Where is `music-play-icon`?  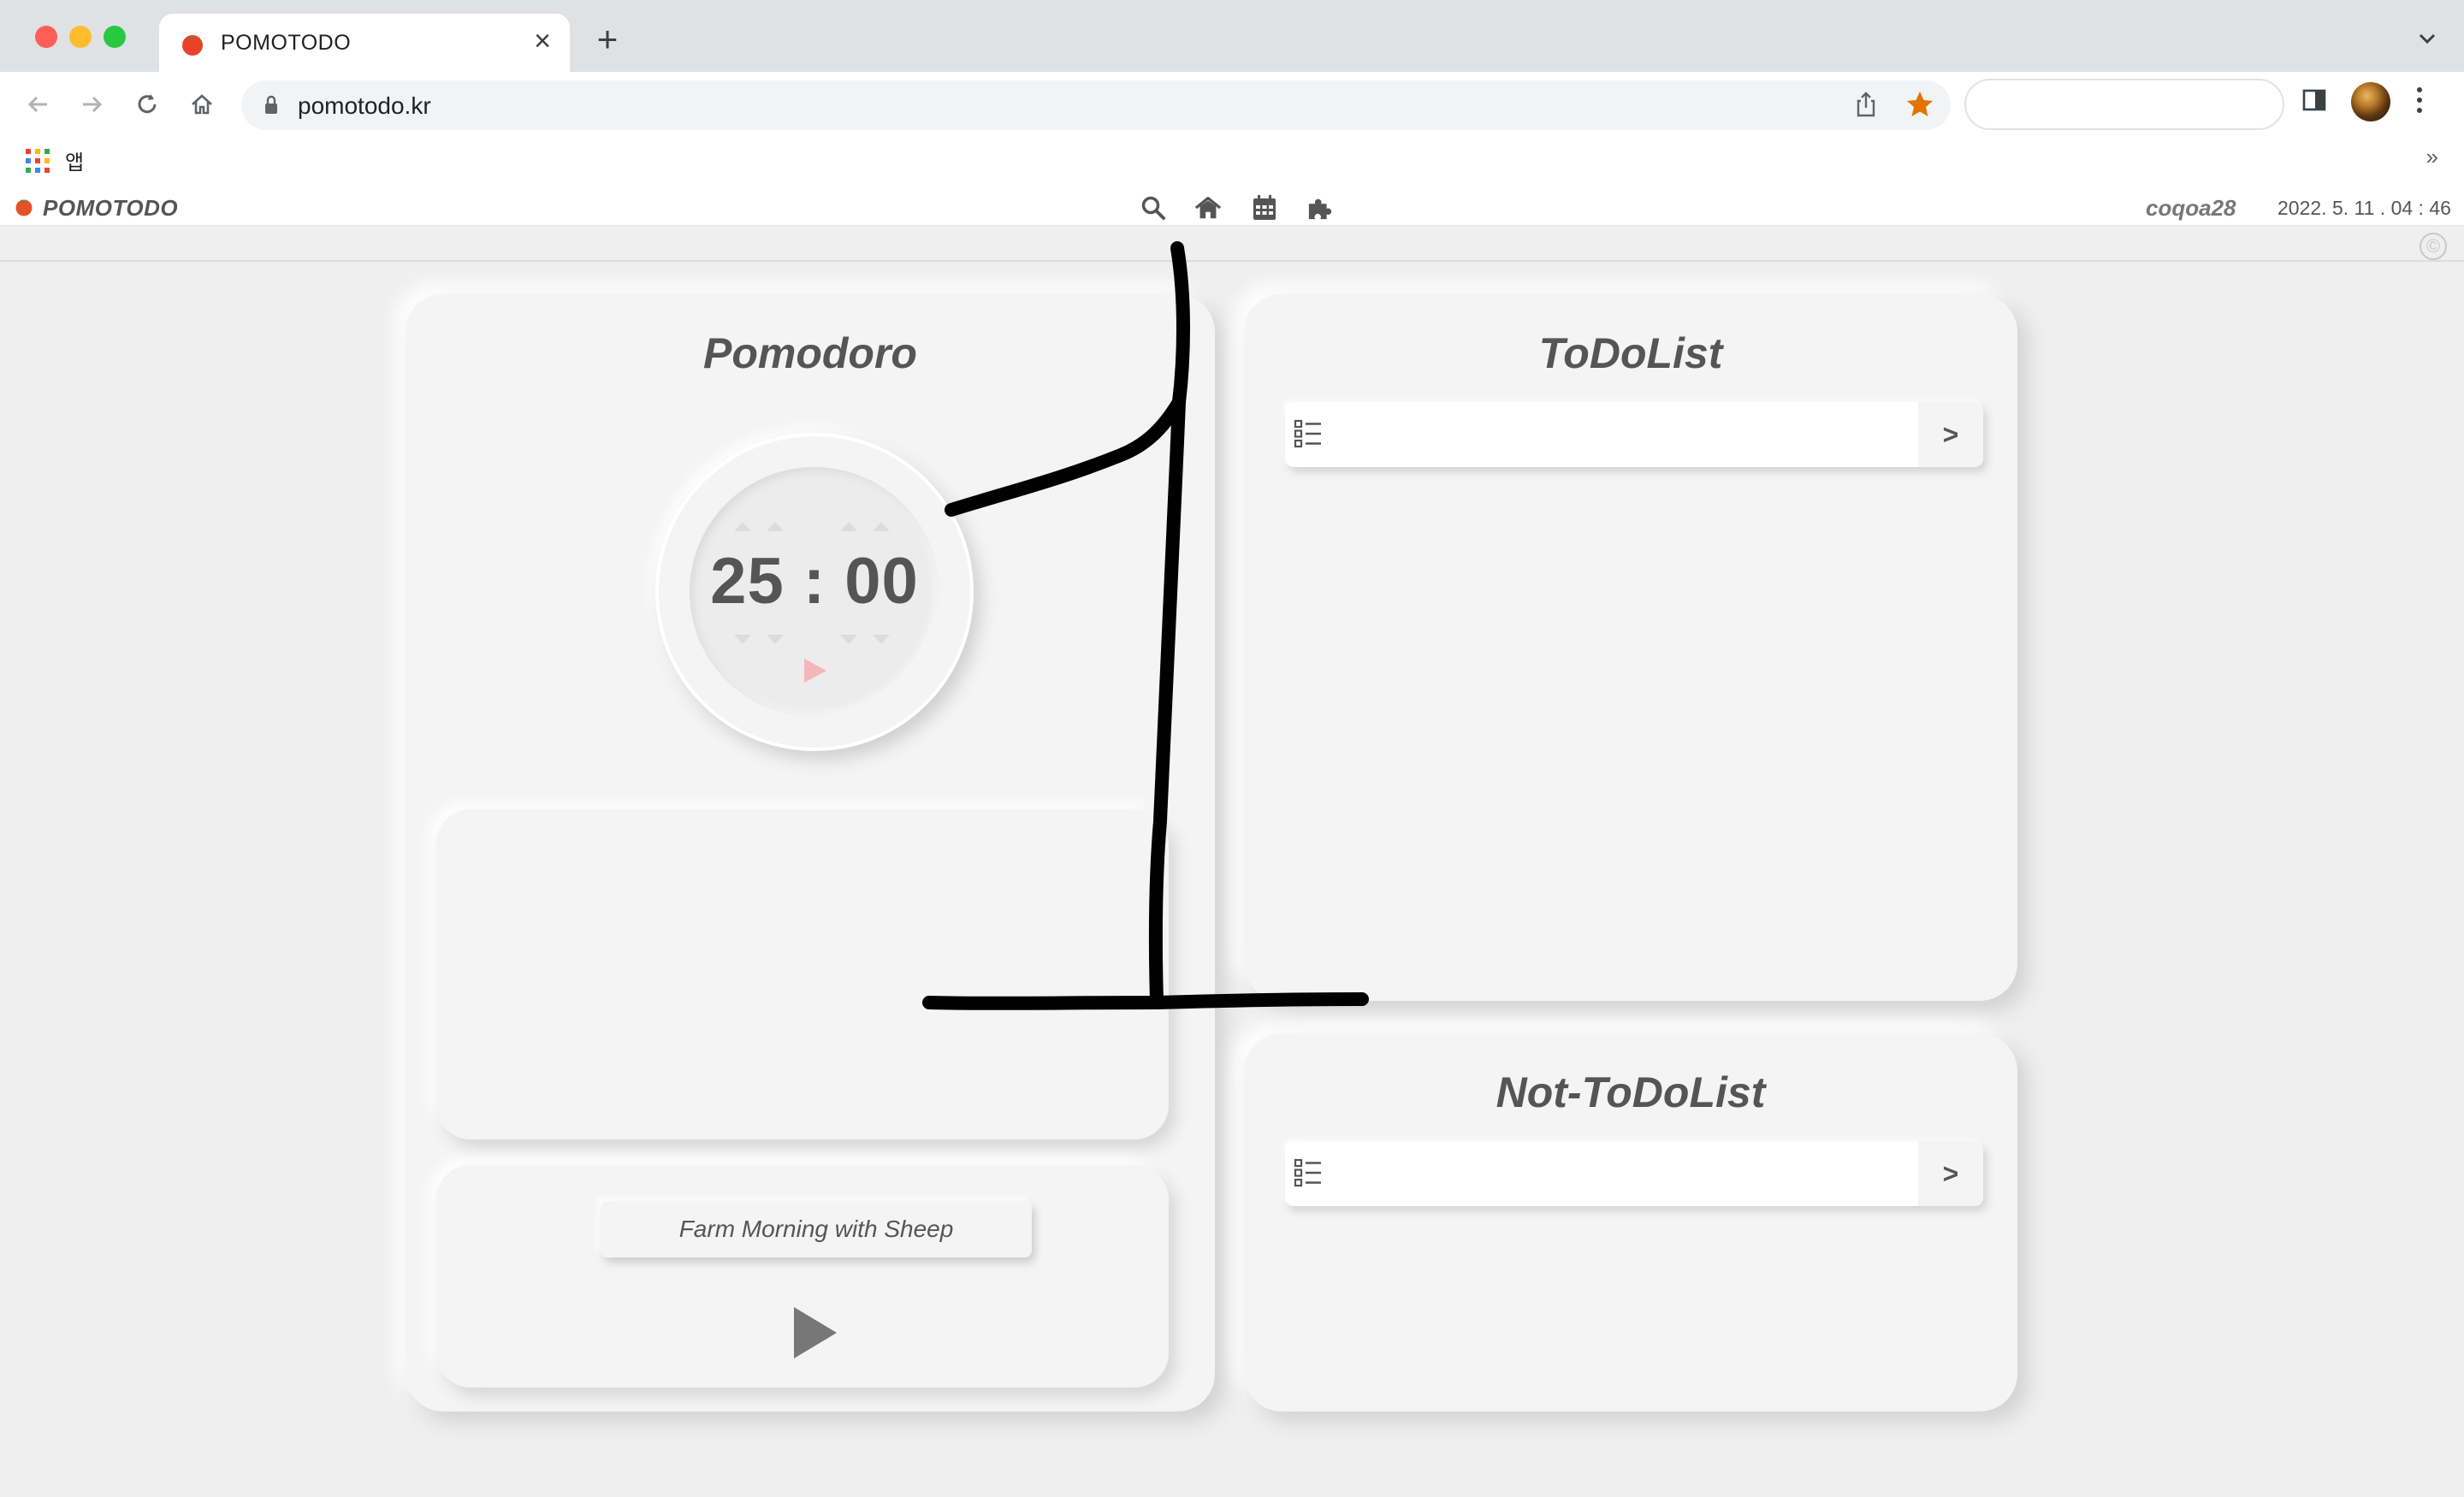 music-play-icon is located at coordinates (815, 1332).